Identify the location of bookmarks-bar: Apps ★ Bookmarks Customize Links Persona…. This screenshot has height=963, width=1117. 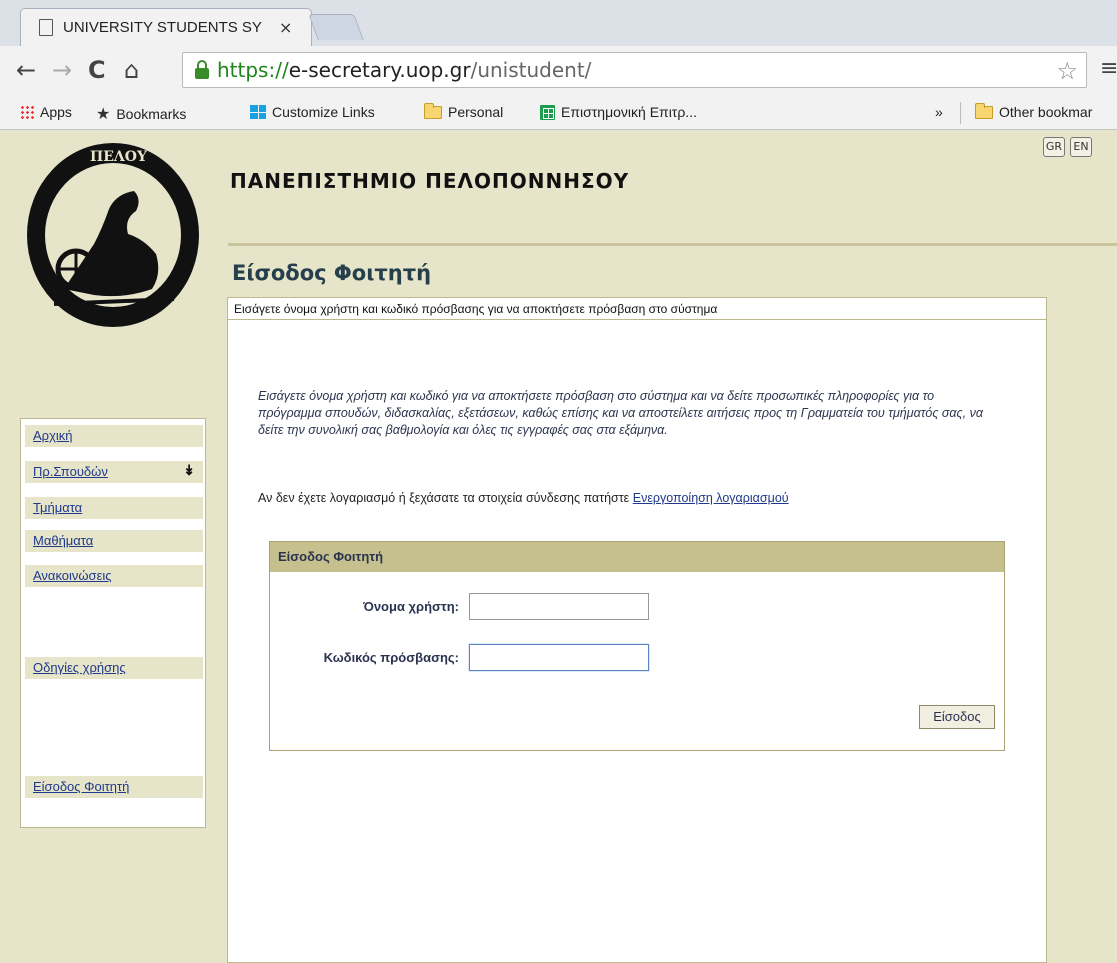
(558, 114).